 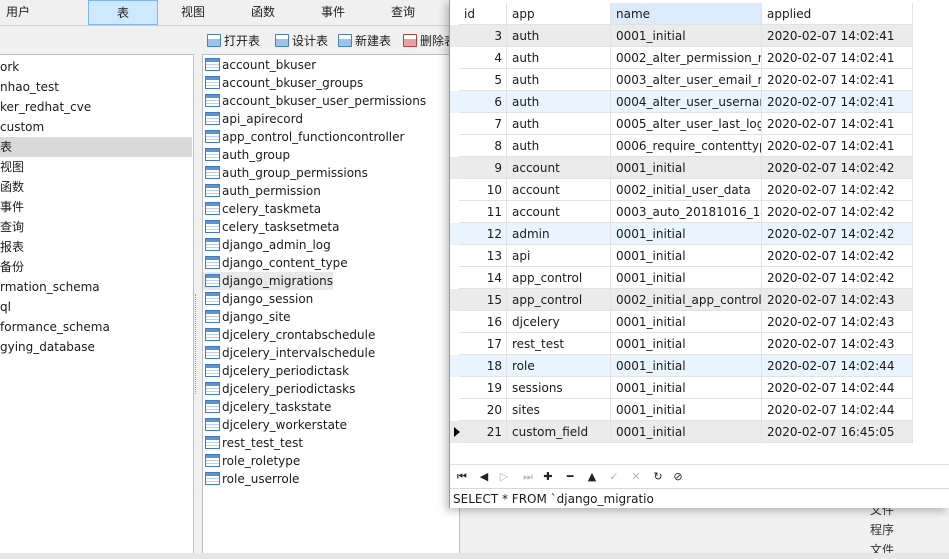 What do you see at coordinates (483, 146) in the screenshot?
I see `cell-id: 8` at bounding box center [483, 146].